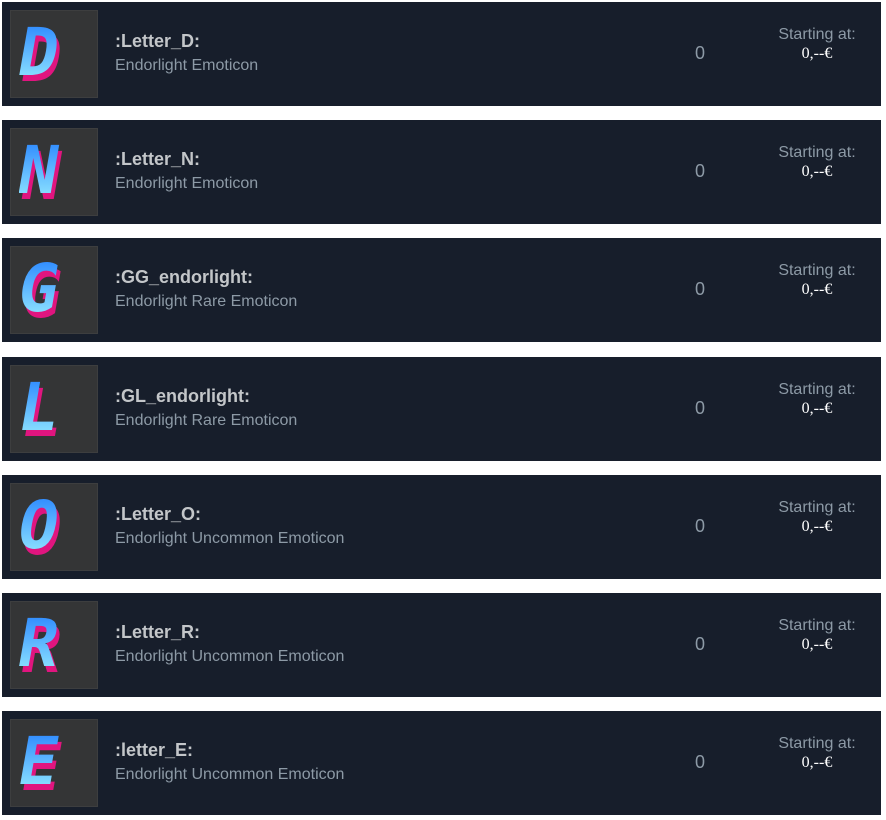  Describe the element at coordinates (157, 159) in the screenshot. I see `emoticon-name: :Letter_N:` at that location.